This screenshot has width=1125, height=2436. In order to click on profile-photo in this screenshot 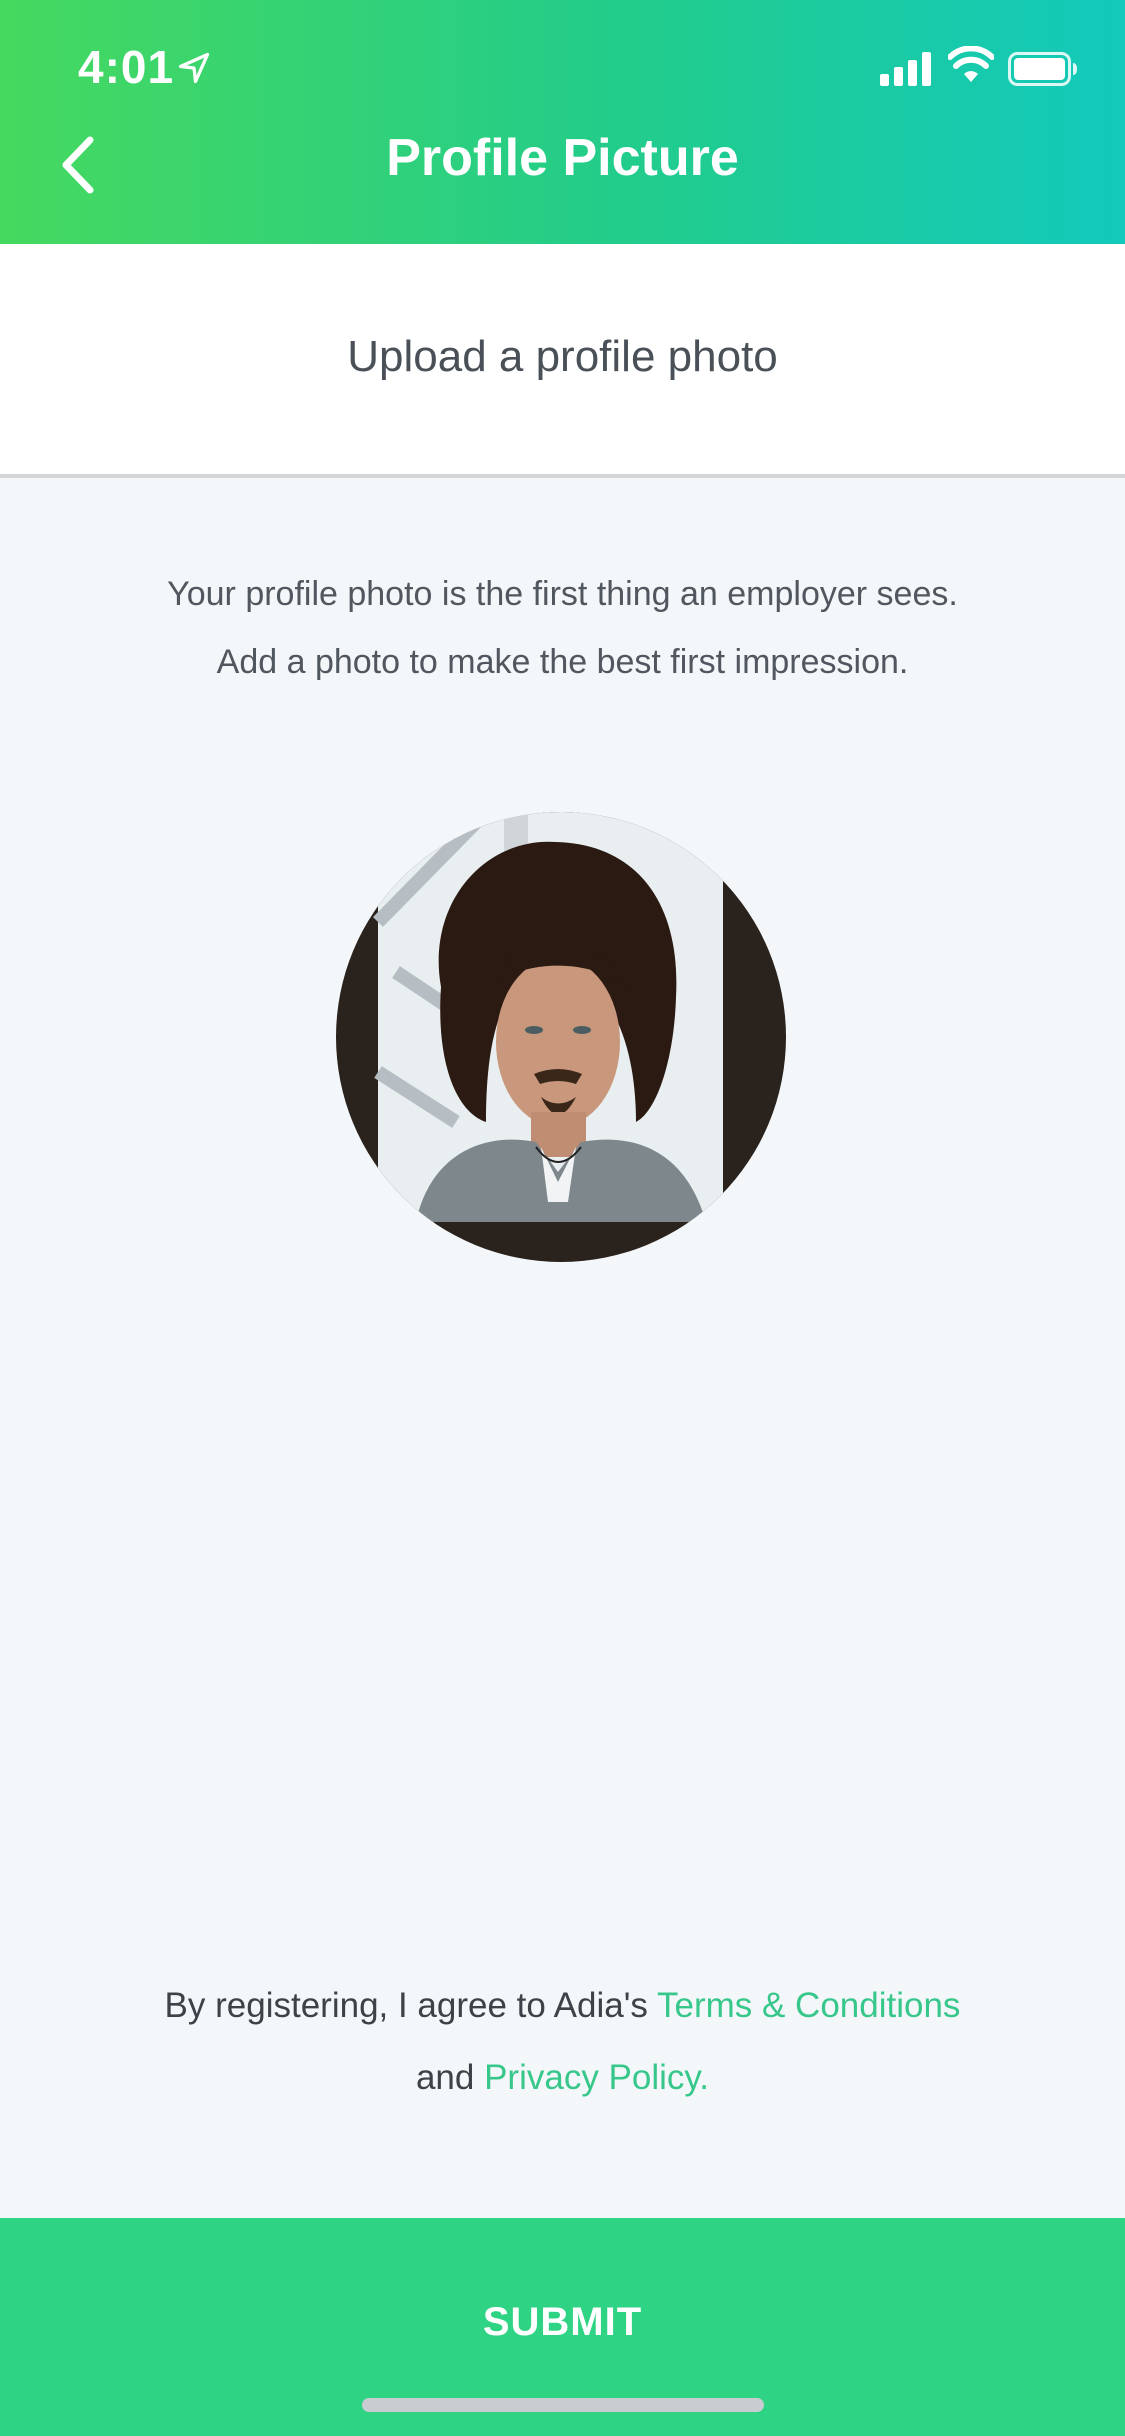, I will do `click(561, 1037)`.